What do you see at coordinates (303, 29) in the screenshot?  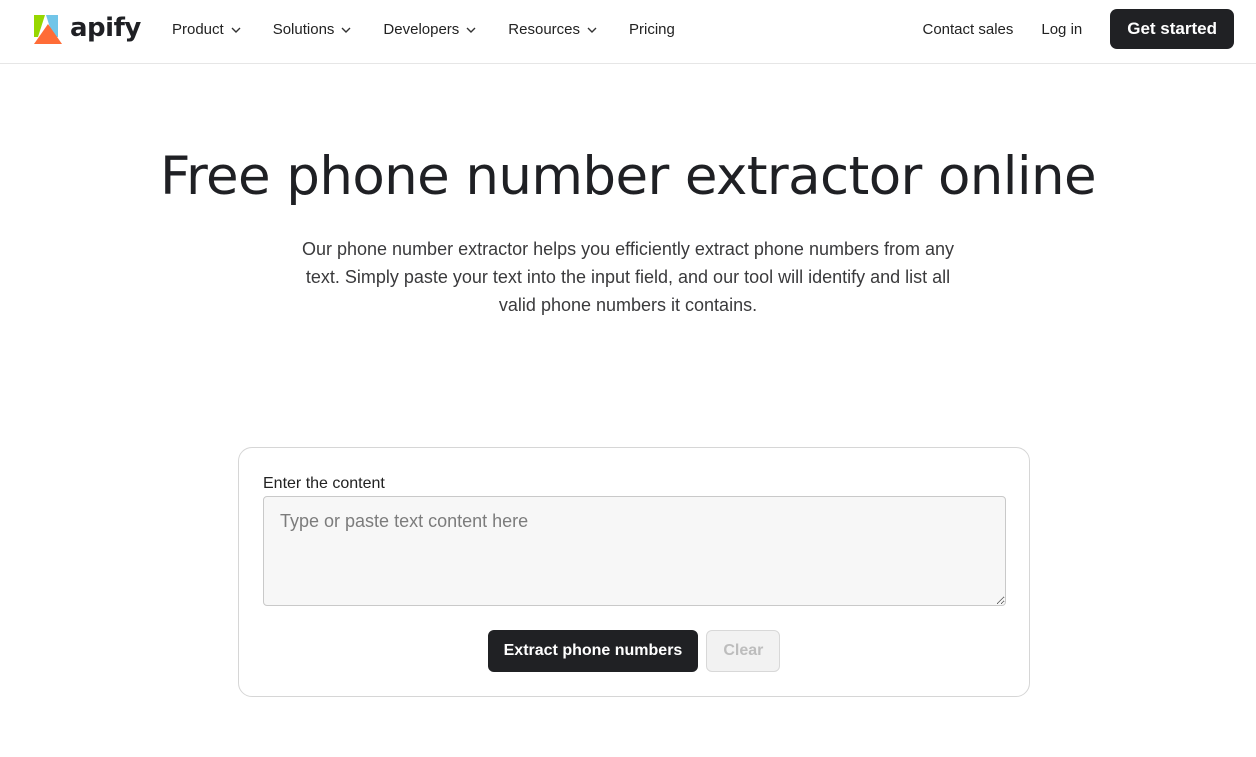 I see `nav-item-label: Solutions` at bounding box center [303, 29].